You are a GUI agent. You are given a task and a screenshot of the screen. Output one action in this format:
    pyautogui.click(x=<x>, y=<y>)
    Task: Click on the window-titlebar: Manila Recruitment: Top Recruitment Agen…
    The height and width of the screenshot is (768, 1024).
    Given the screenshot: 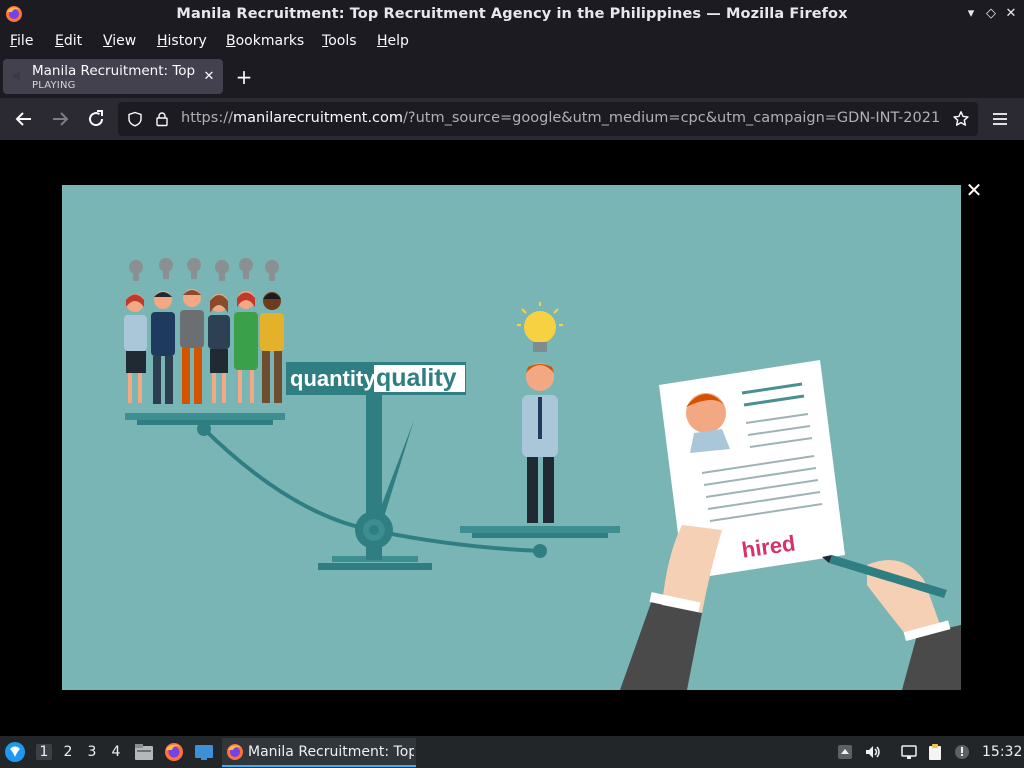 What is the action you would take?
    pyautogui.click(x=512, y=15)
    